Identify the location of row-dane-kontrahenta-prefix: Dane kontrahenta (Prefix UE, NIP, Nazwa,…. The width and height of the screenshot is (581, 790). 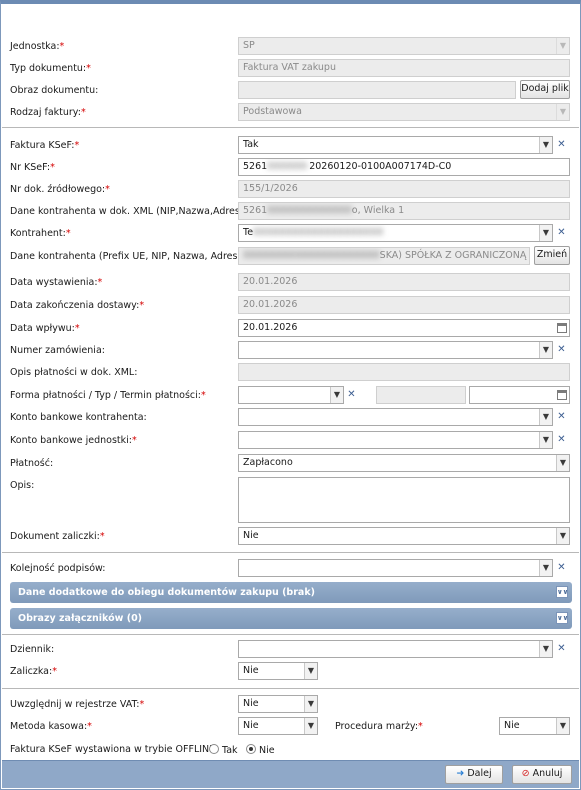
(291, 256).